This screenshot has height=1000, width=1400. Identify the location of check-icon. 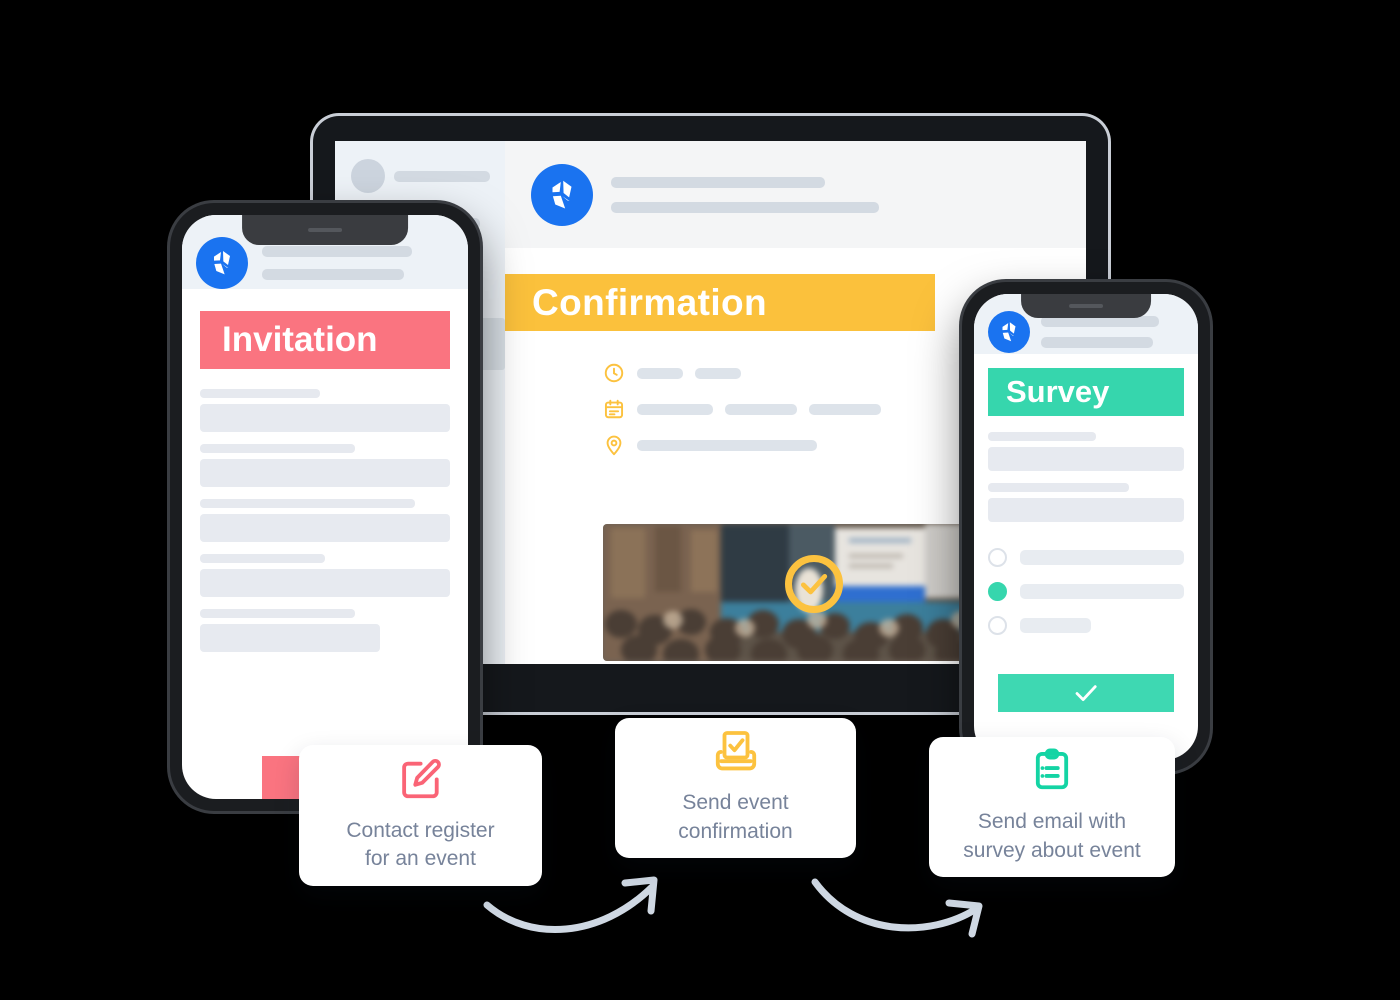
(1086, 693).